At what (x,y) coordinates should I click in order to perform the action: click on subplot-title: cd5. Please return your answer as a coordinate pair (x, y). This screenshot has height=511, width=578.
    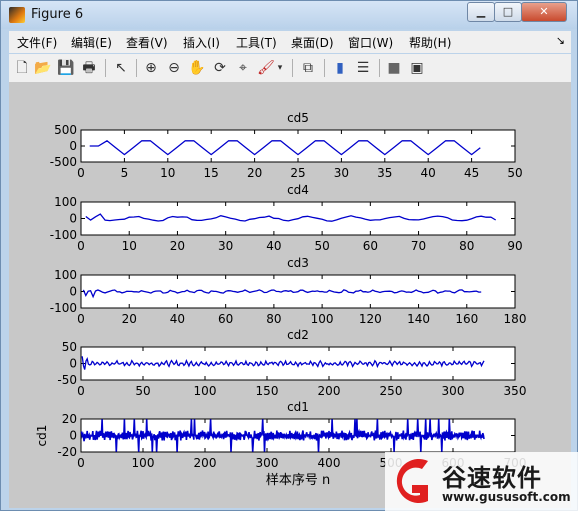
    Looking at the image, I should click on (298, 118).